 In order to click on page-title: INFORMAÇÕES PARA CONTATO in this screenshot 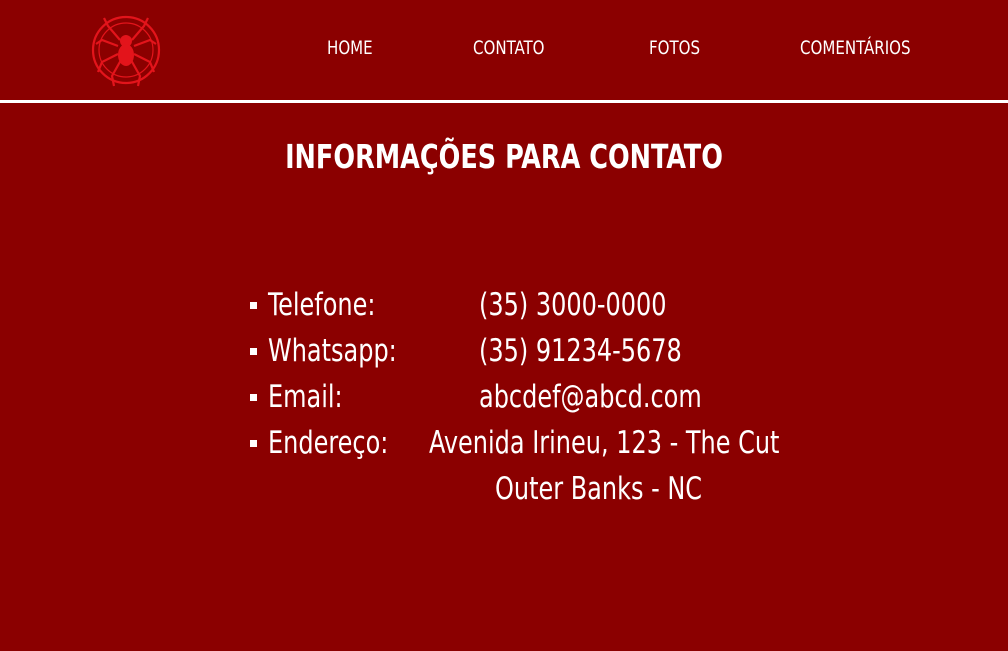, I will do `click(504, 156)`.